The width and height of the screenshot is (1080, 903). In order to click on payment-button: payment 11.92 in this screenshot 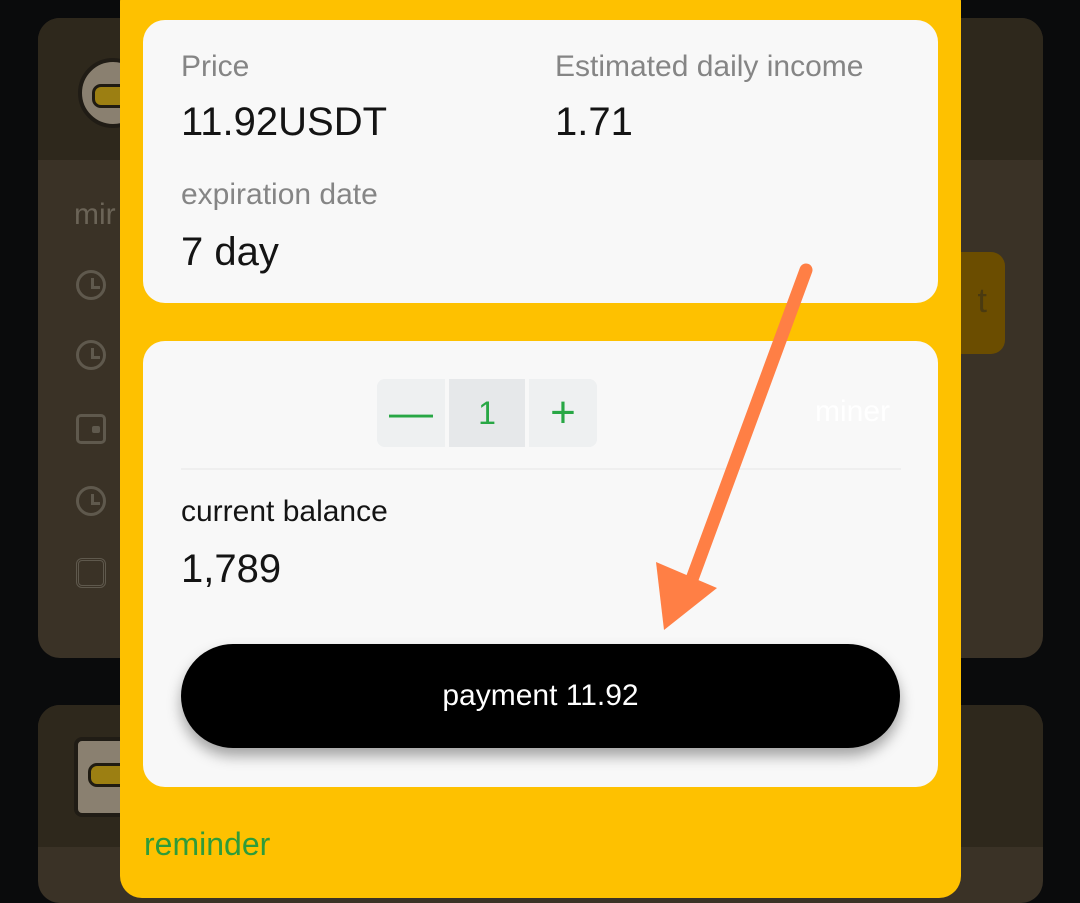, I will do `click(540, 696)`.